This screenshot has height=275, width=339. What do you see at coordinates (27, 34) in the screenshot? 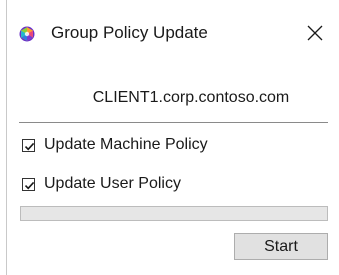
I see `group-policy-icon` at bounding box center [27, 34].